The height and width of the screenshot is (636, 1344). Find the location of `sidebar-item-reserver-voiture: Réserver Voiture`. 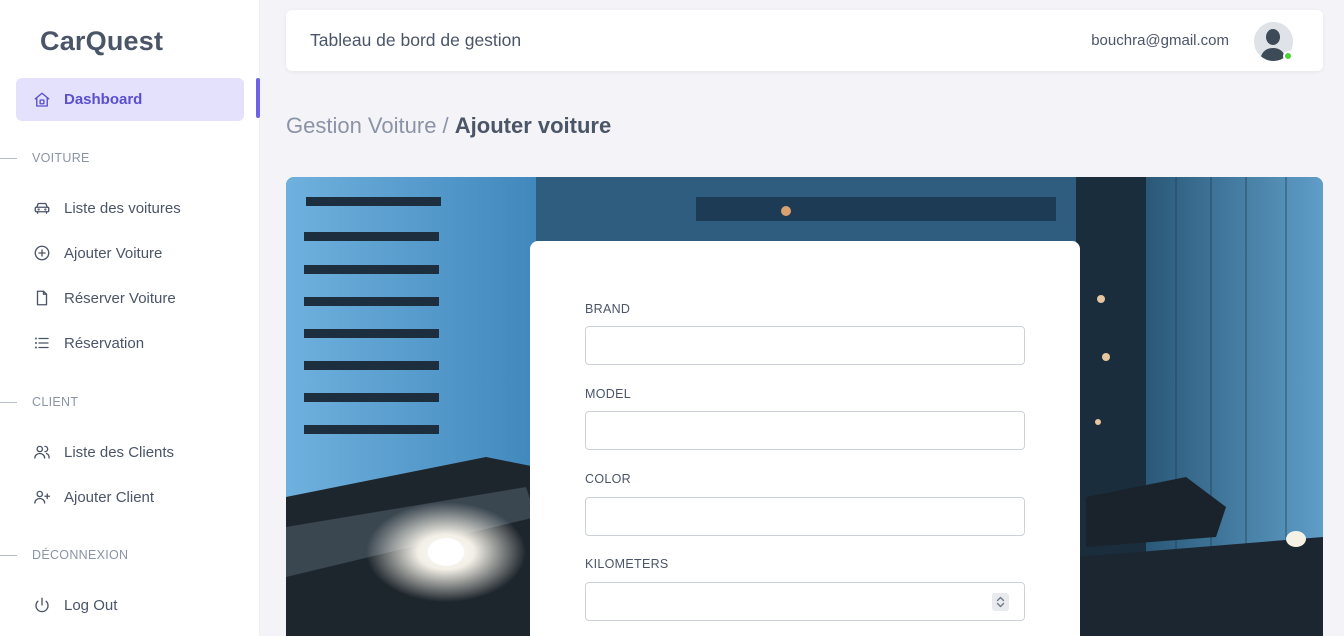

sidebar-item-reserver-voiture: Réserver Voiture is located at coordinates (104, 298).